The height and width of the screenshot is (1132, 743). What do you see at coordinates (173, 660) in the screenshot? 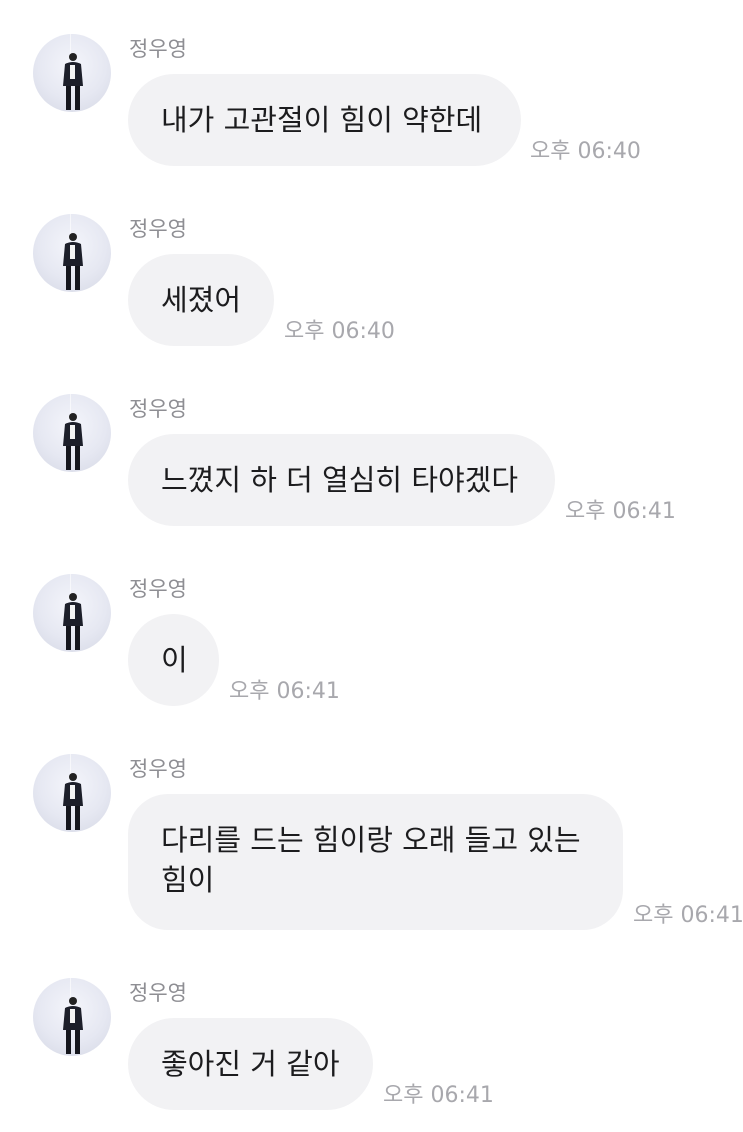
I see `message-bubble: 이` at bounding box center [173, 660].